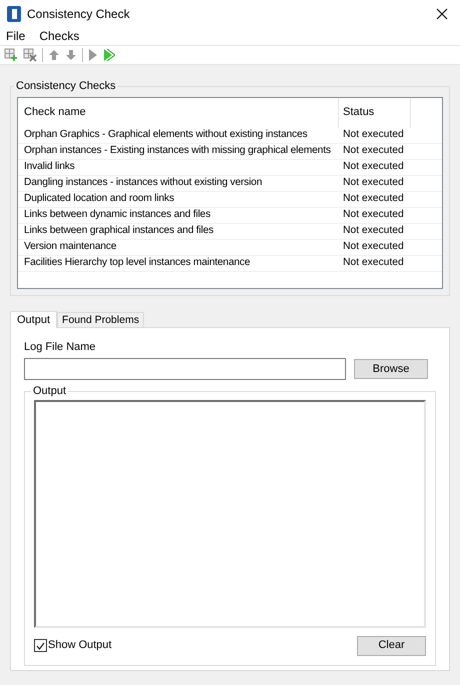 The height and width of the screenshot is (685, 460). Describe the element at coordinates (49, 167) in the screenshot. I see `table-cell-text: Invalid links` at that location.